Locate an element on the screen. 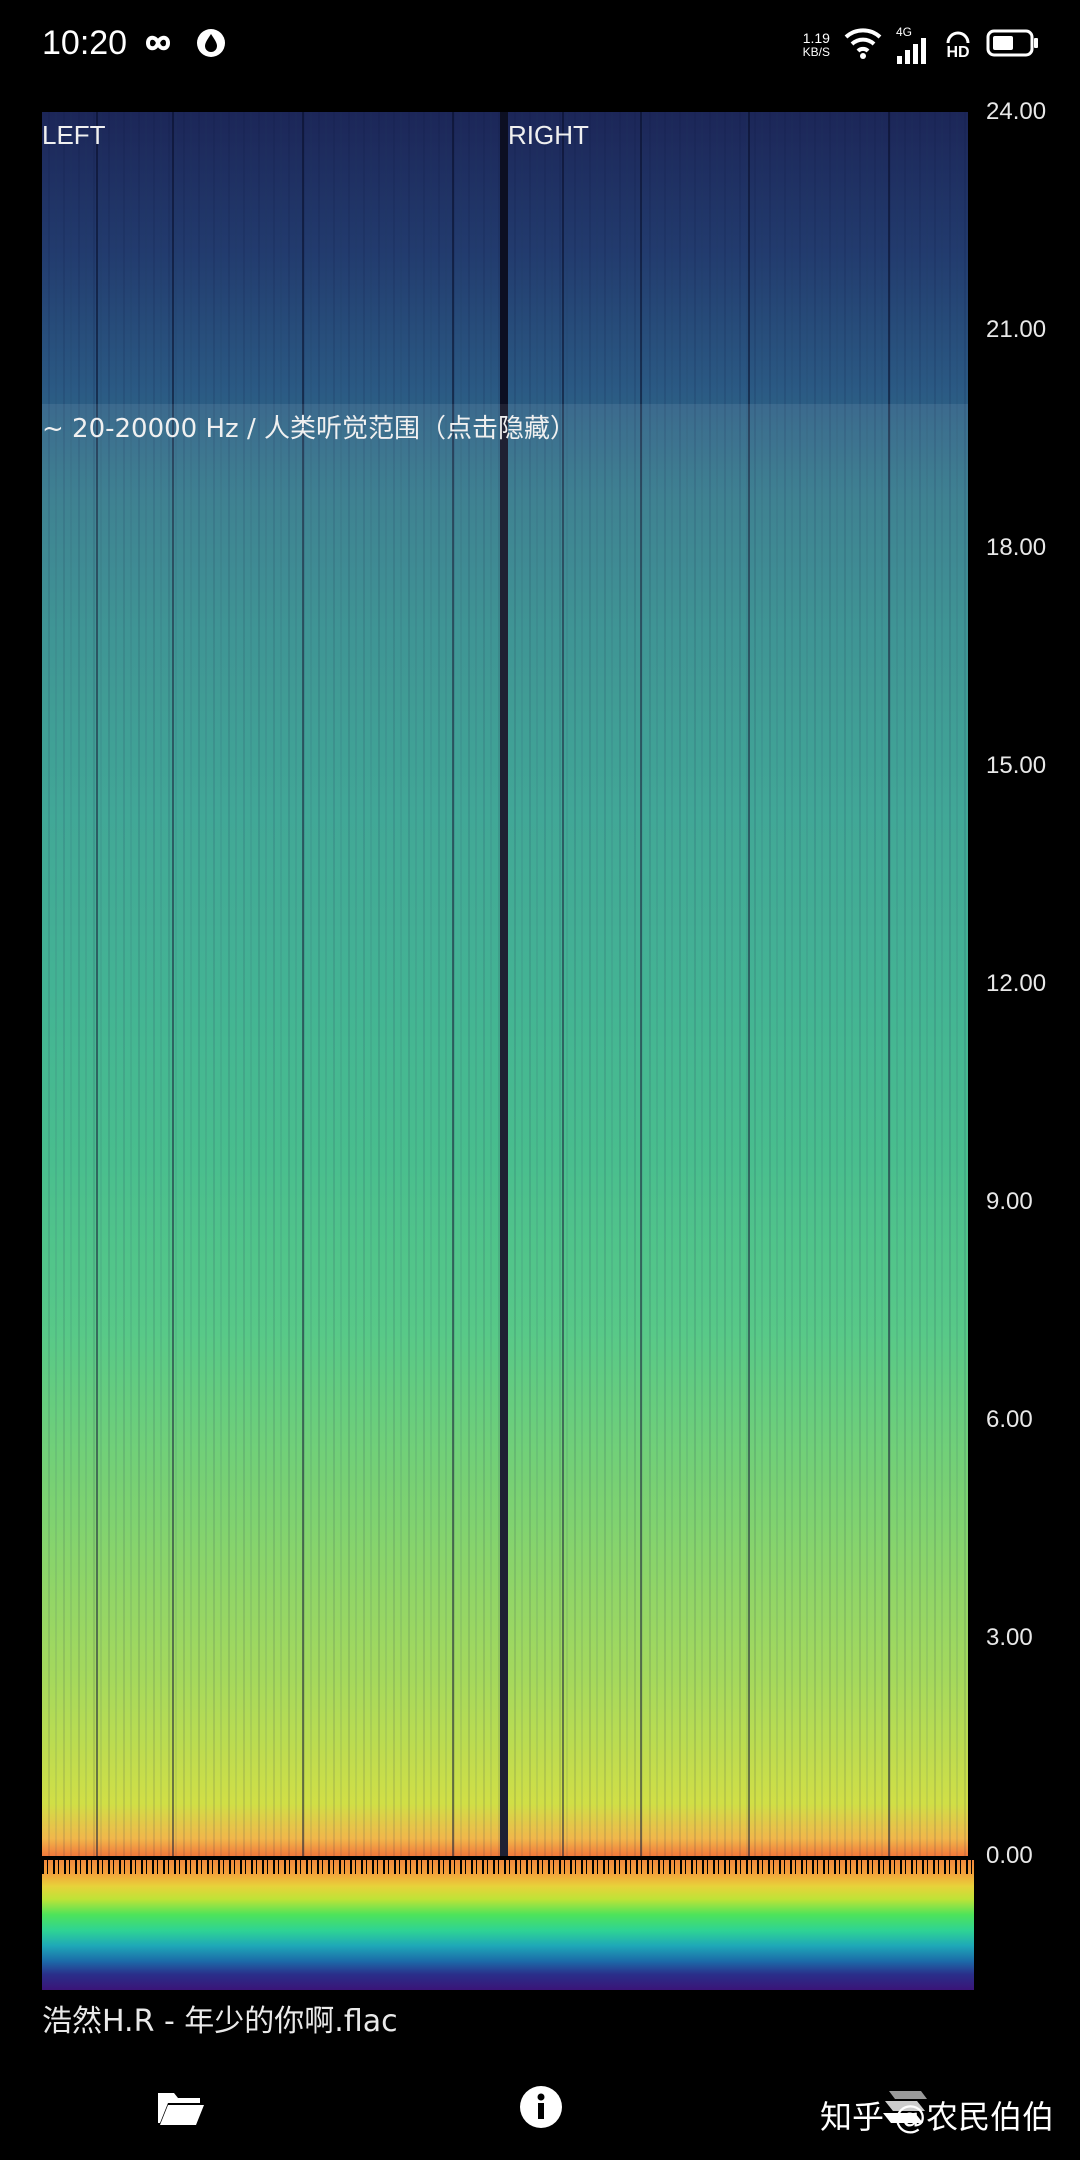 The width and height of the screenshot is (1080, 2160). freq-tick-label: 24.00 is located at coordinates (1016, 111).